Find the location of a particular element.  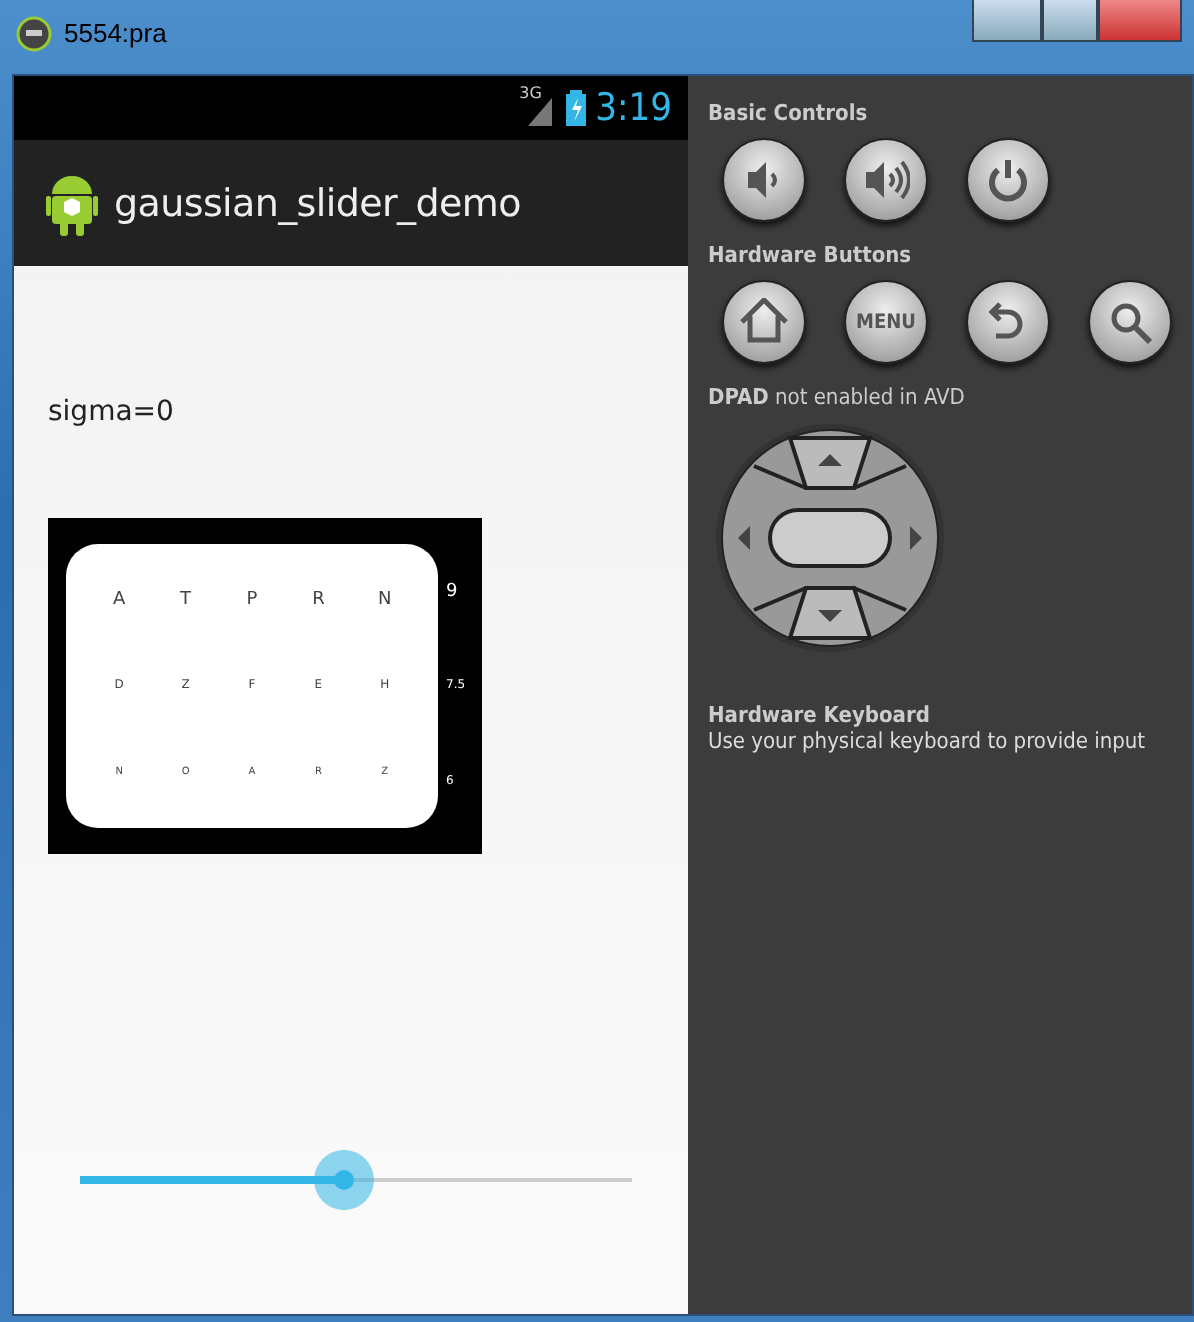

section-title: DPAD not enabled in AVD is located at coordinates (837, 397).